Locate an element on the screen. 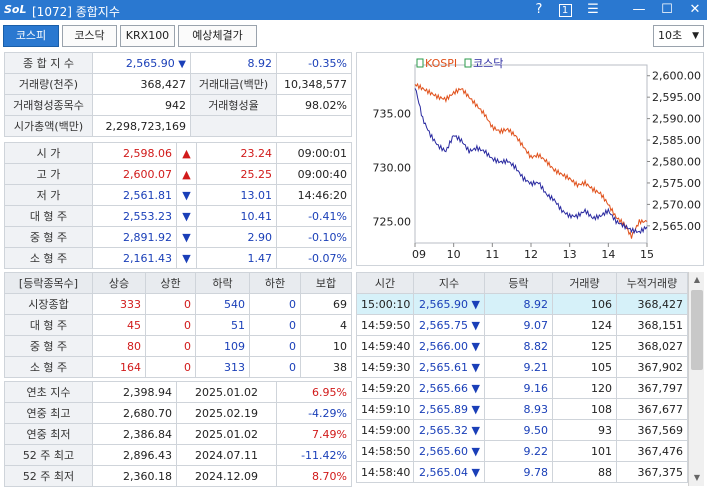  price-label: 소 형 주 is located at coordinates (48, 258).